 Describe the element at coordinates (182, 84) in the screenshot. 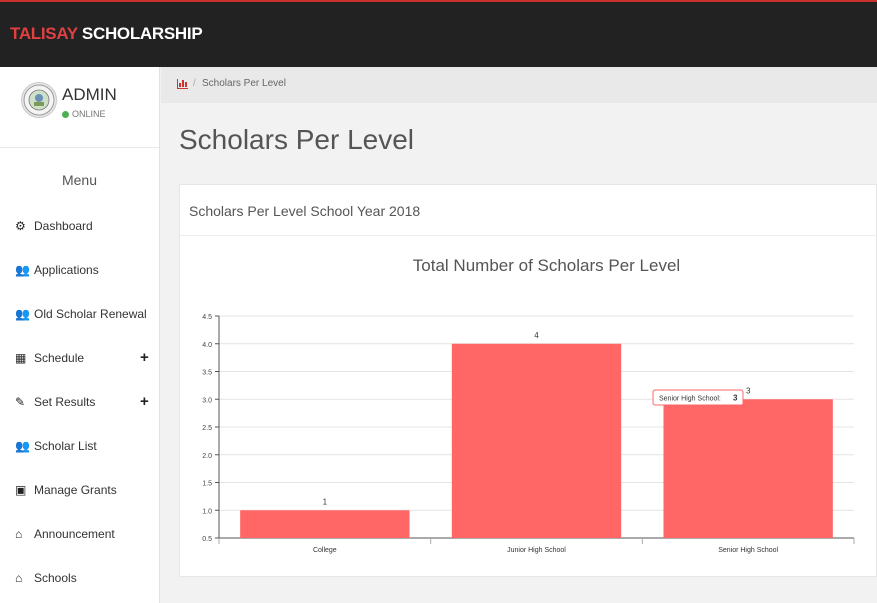

I see `bar-chart-icon` at that location.